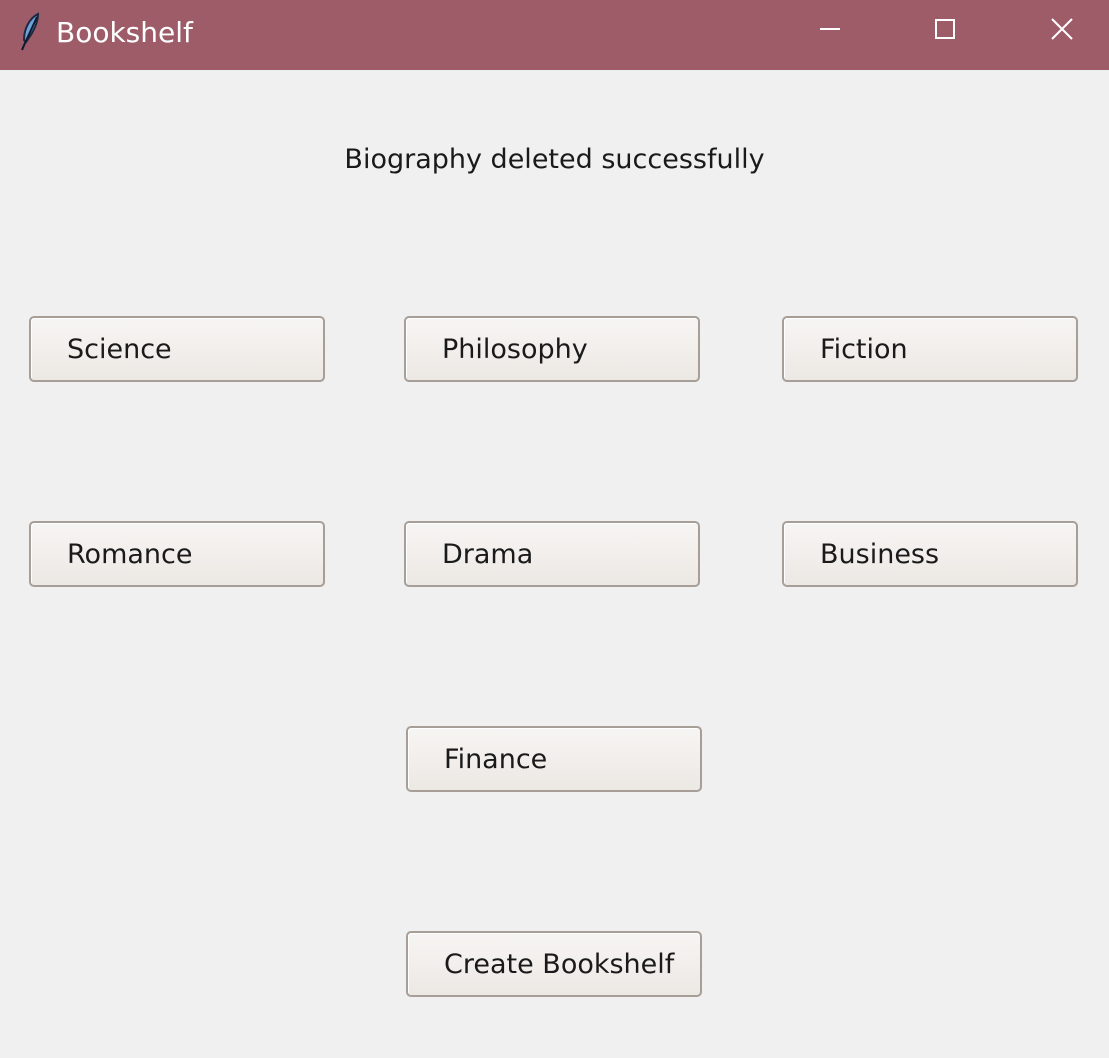 The image size is (1109, 1058). Describe the element at coordinates (554, 35) in the screenshot. I see `title-bar: Bookshelf` at that location.